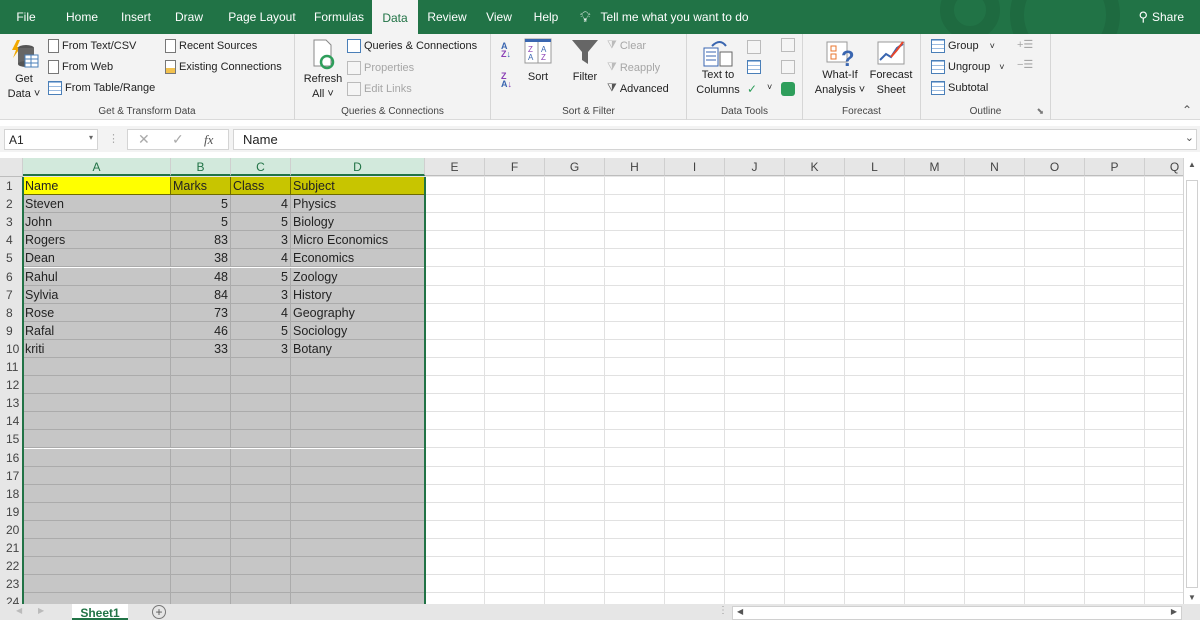  Describe the element at coordinates (935, 348) in the screenshot. I see `cell-m10` at that location.